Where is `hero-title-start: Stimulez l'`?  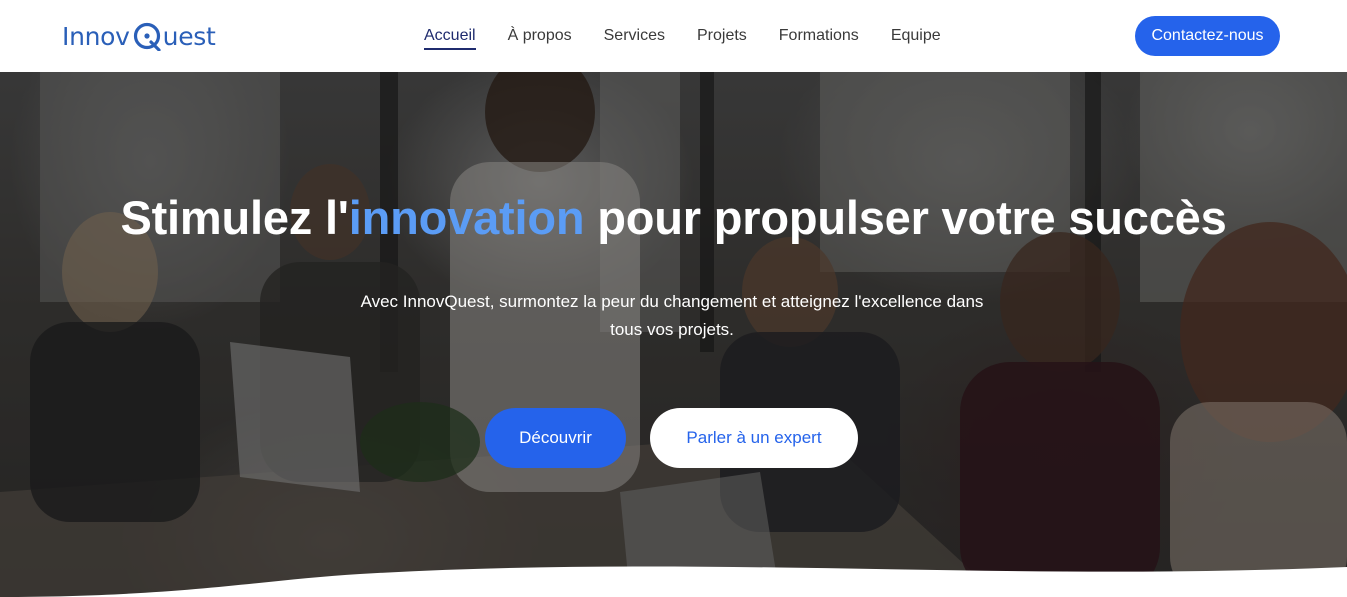 hero-title-start: Stimulez l' is located at coordinates (234, 217).